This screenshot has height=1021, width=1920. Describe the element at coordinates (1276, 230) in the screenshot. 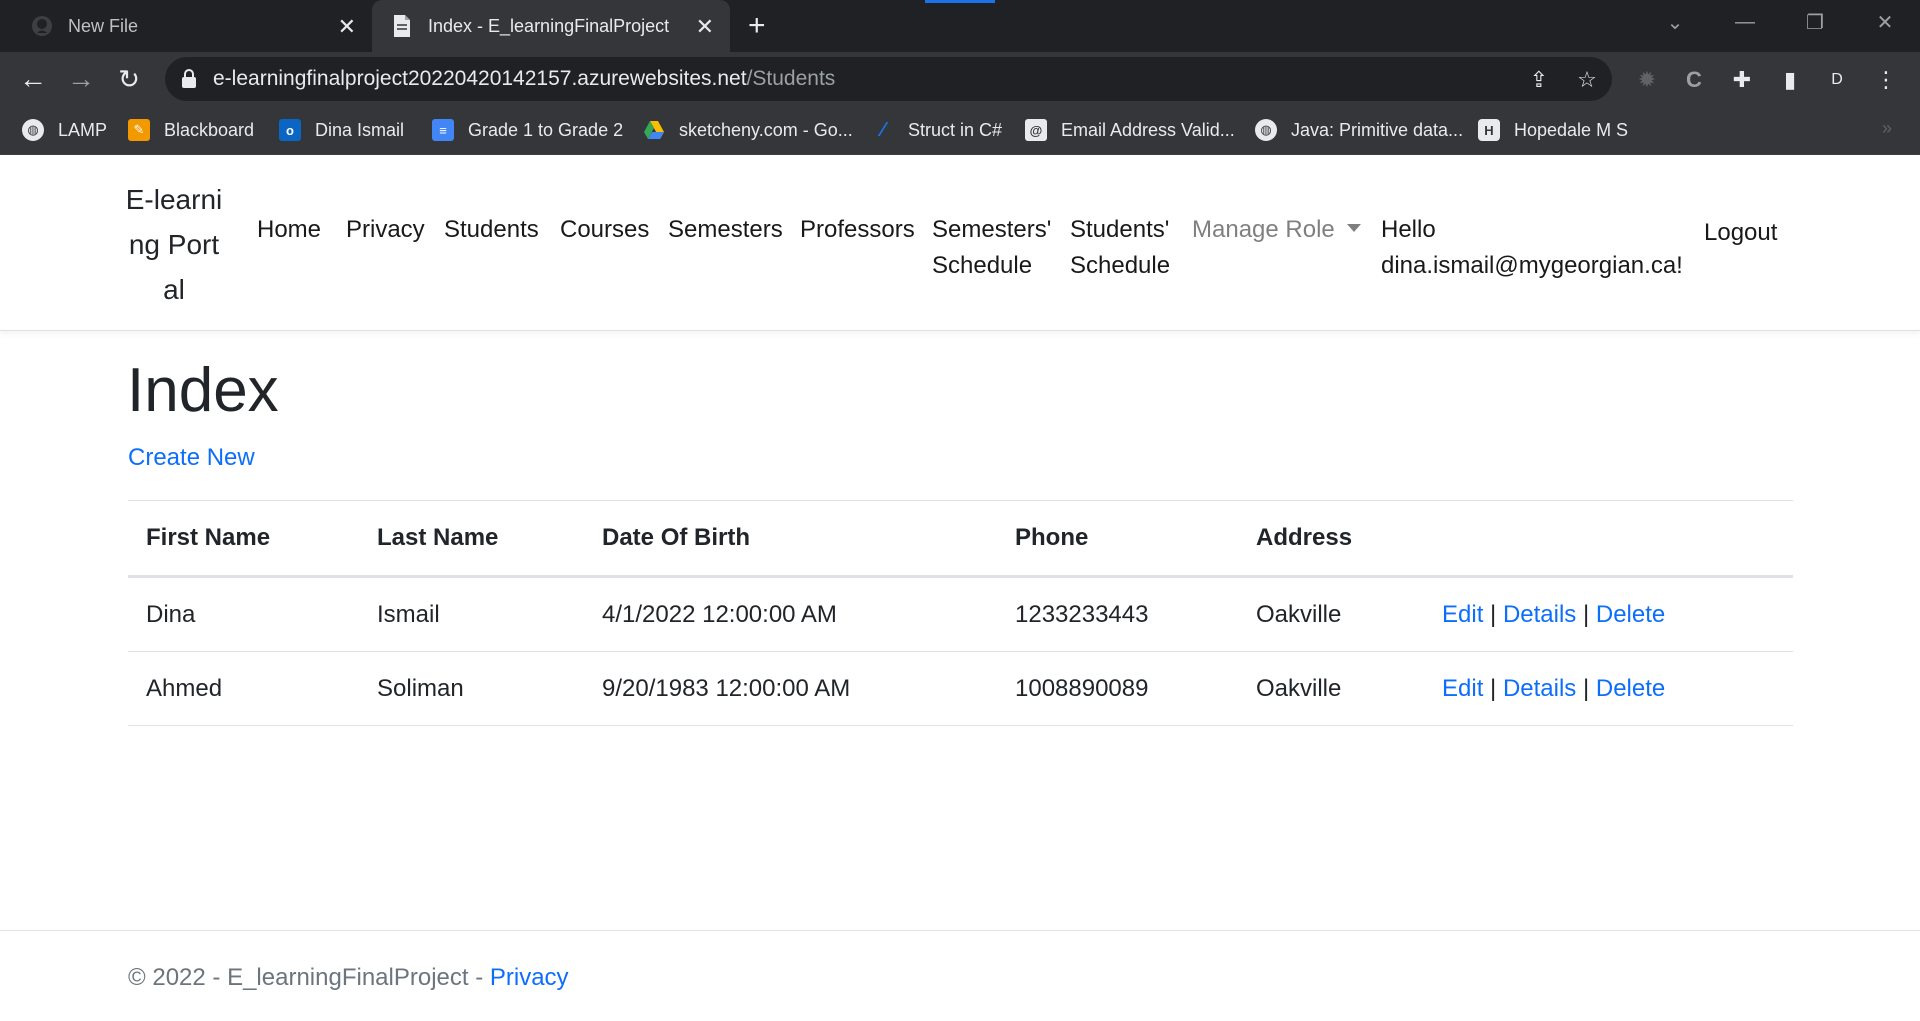

I see `nav-manage-role-dropdown: Manage Role` at that location.